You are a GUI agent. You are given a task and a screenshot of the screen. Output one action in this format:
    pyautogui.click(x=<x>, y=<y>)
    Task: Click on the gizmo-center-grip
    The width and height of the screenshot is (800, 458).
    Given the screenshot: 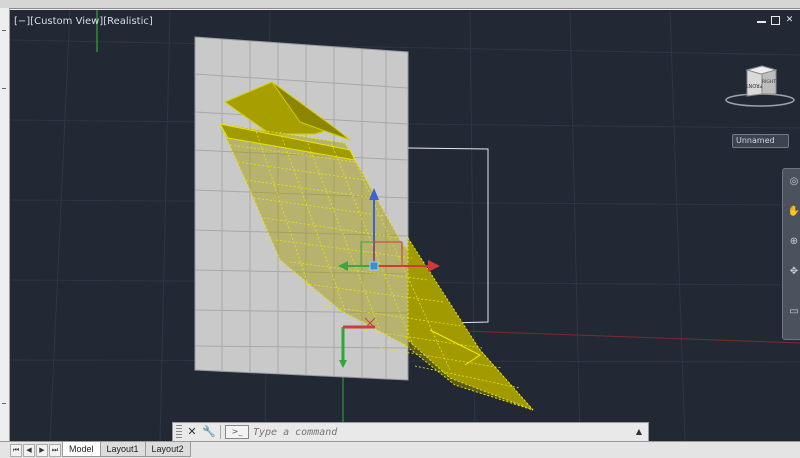 What is the action you would take?
    pyautogui.click(x=374, y=266)
    